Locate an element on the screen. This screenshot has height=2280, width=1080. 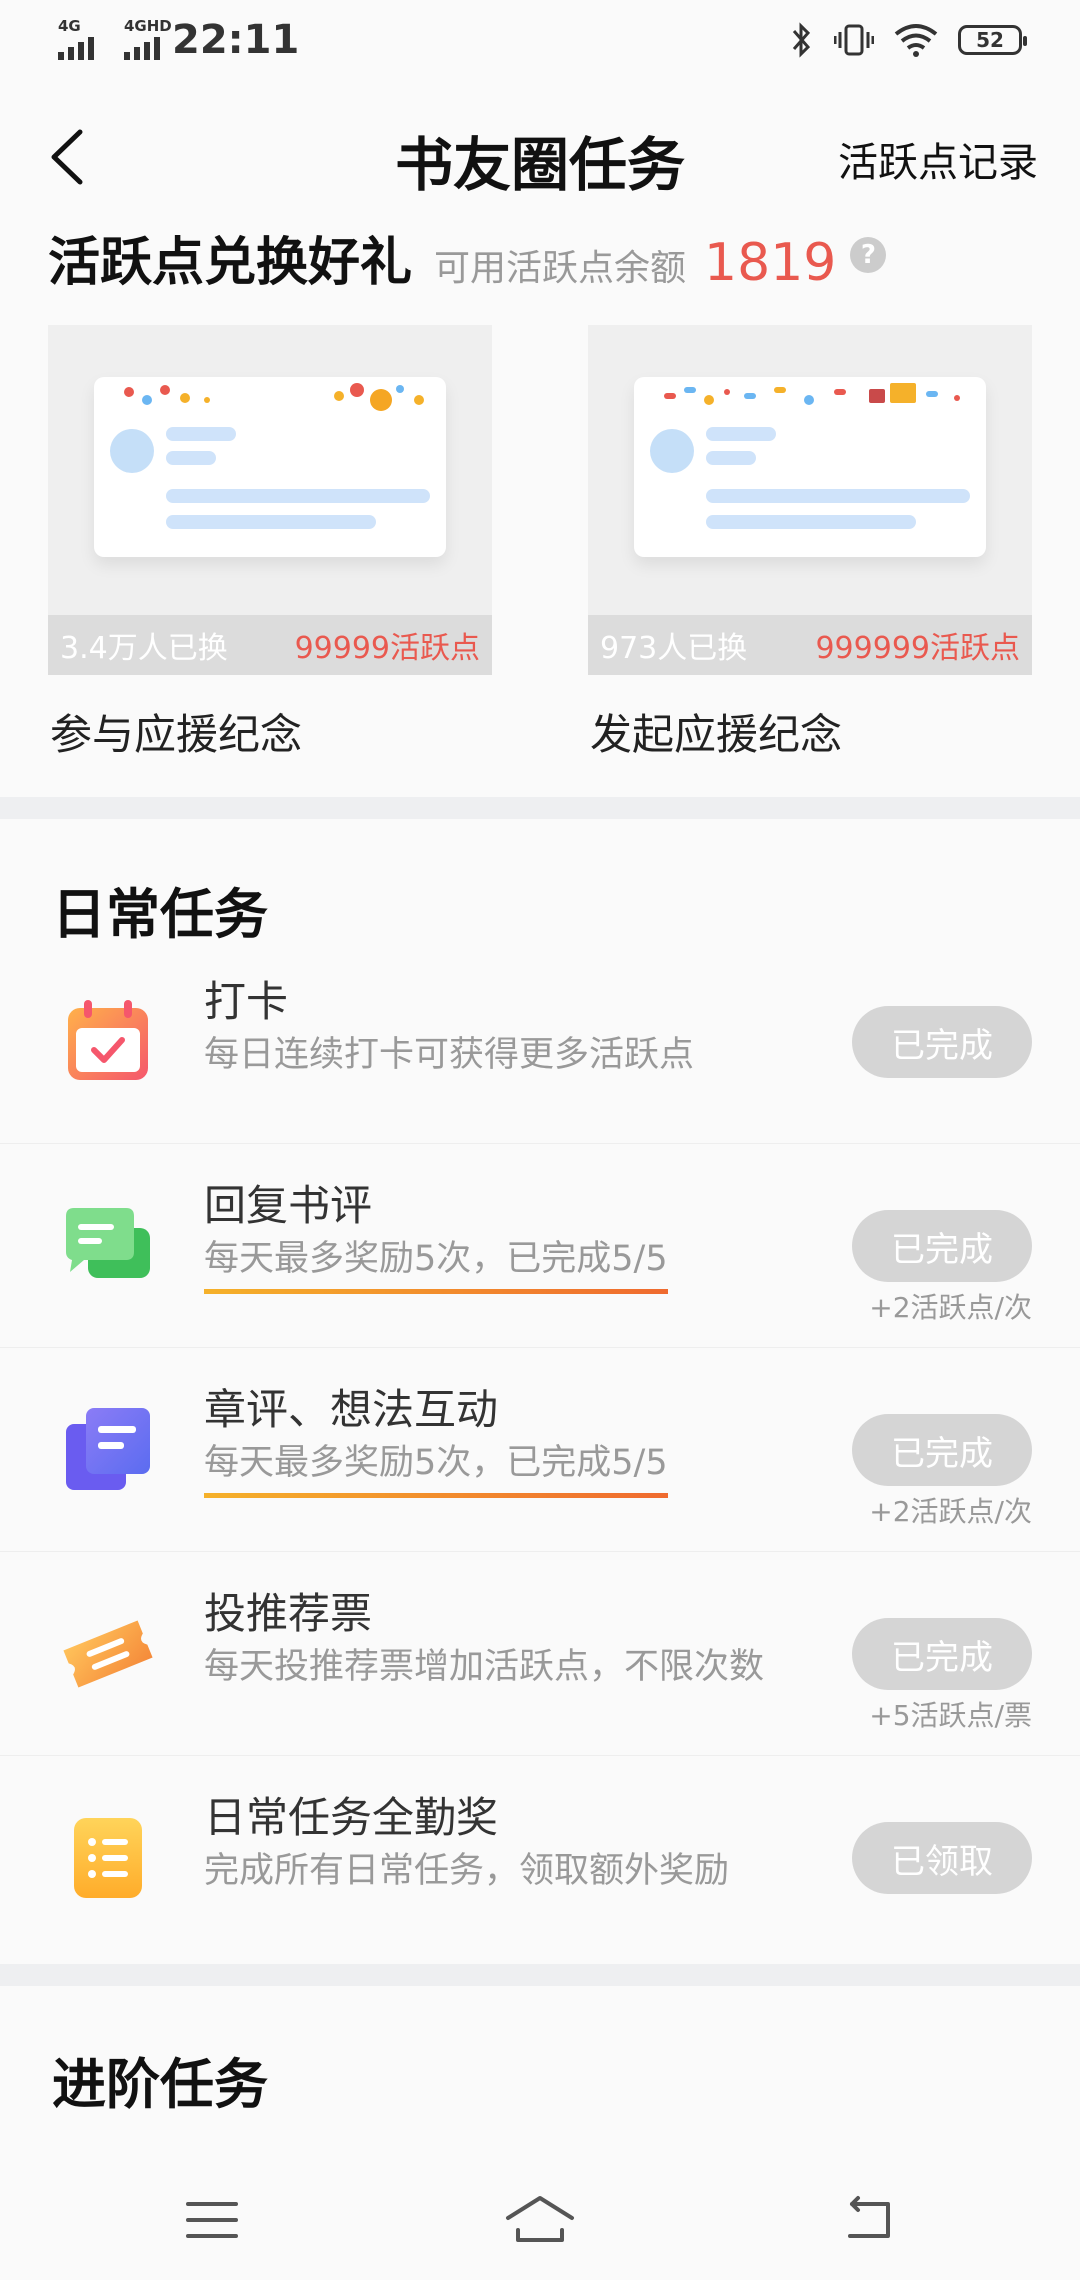
exchange-title: 活跃点兑换好礼 is located at coordinates (230, 262).